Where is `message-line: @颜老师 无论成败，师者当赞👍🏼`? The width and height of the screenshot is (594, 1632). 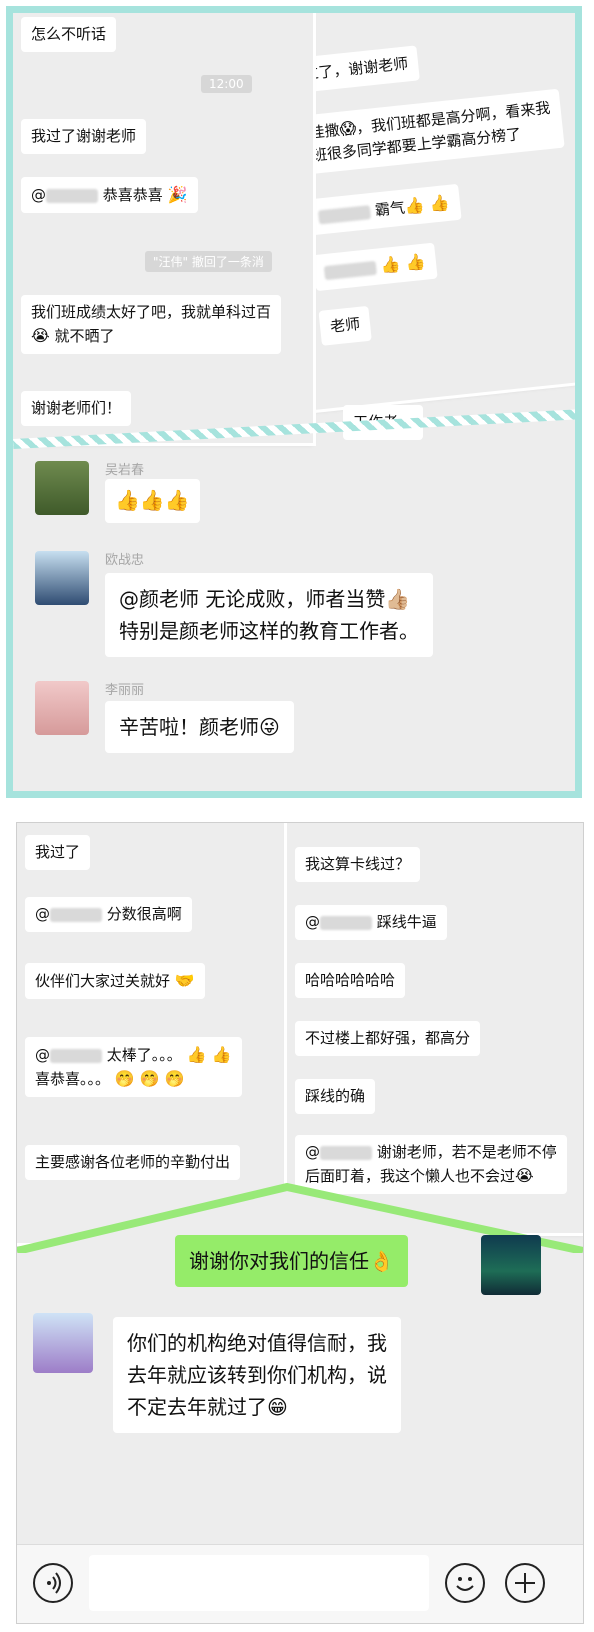
message-line: @颜老师 无论成败，师者当赞👍🏼 is located at coordinates (265, 599).